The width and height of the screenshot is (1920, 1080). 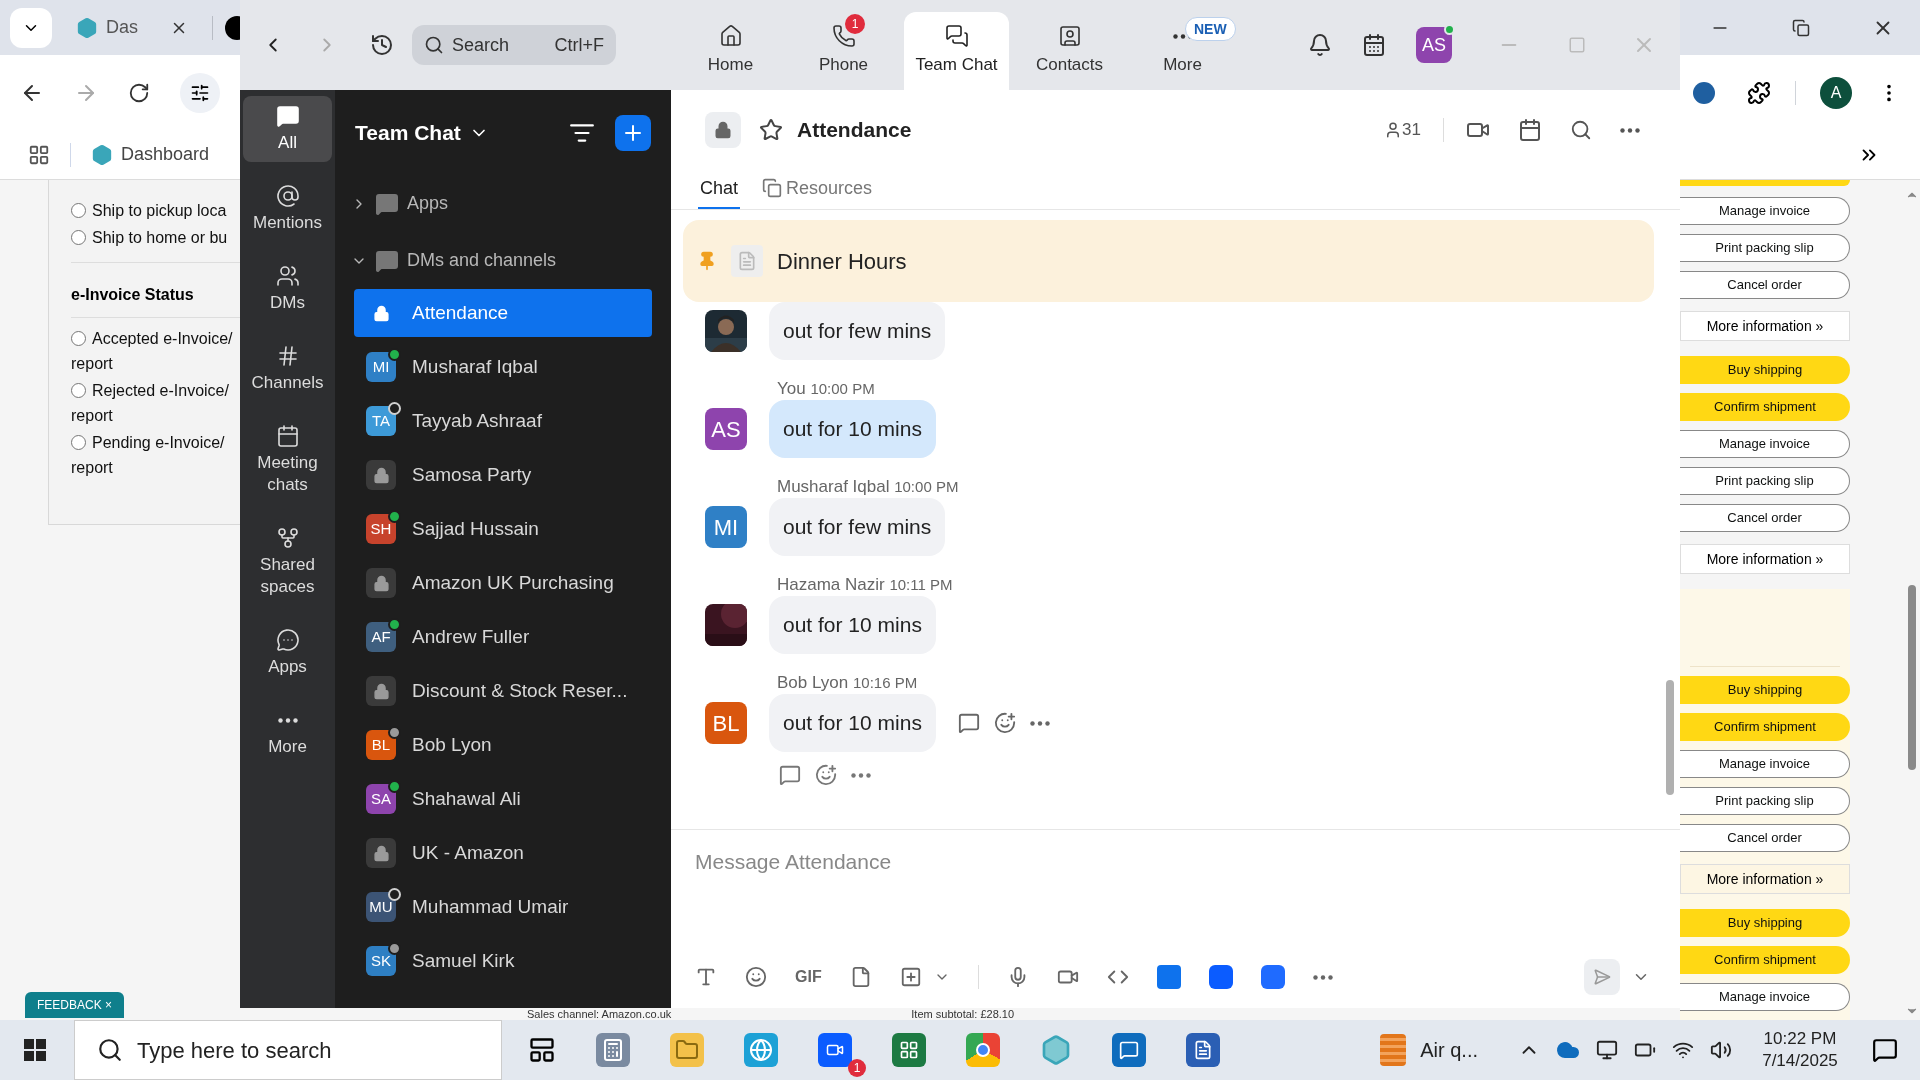 What do you see at coordinates (408, 132) in the screenshot?
I see `sidebar-title: Team Chat` at bounding box center [408, 132].